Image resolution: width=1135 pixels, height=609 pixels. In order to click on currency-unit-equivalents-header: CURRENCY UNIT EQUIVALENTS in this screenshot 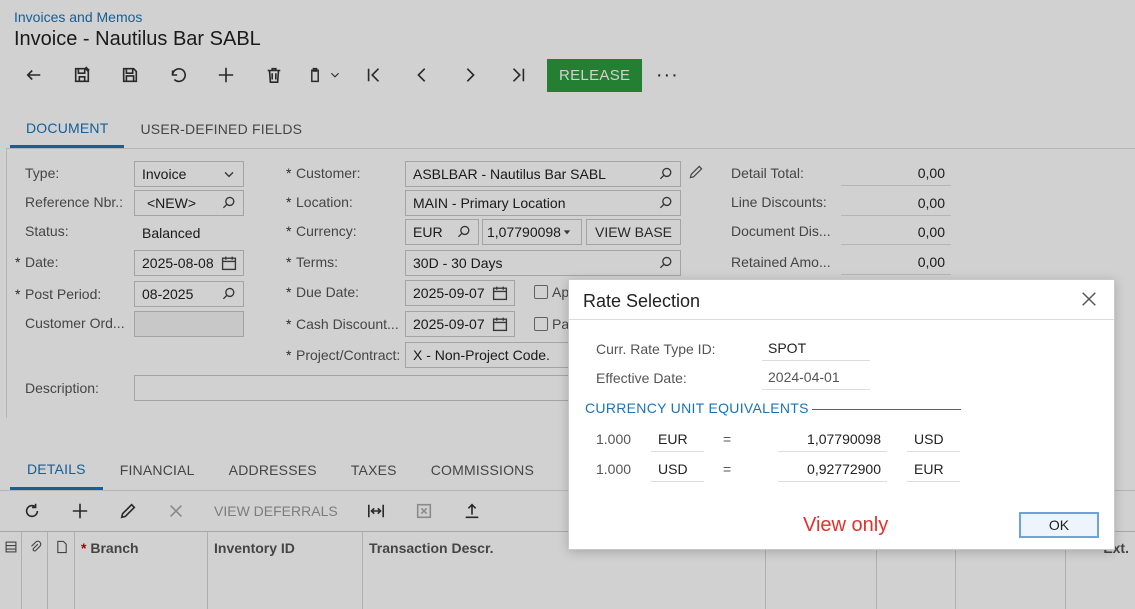, I will do `click(697, 408)`.